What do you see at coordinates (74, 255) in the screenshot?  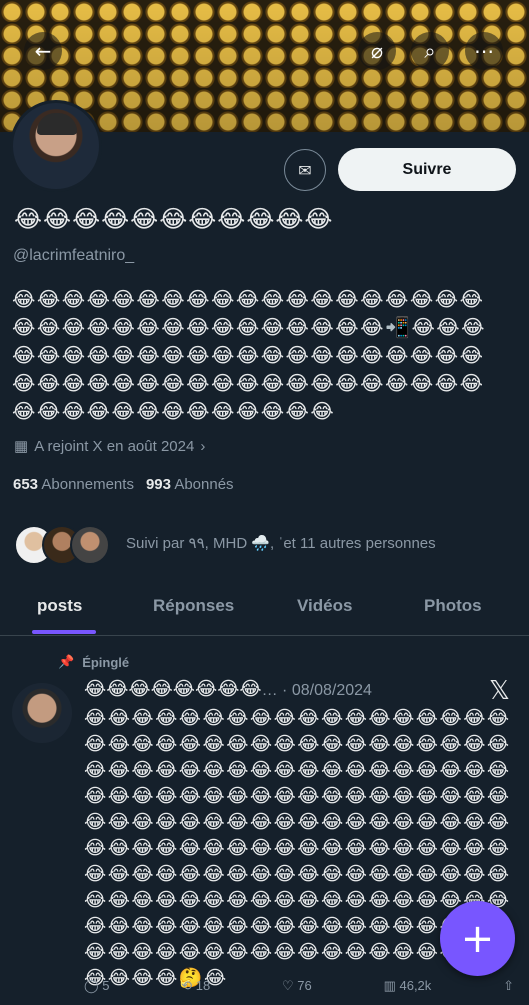 I see `handle: @lacrimfeatniro_` at bounding box center [74, 255].